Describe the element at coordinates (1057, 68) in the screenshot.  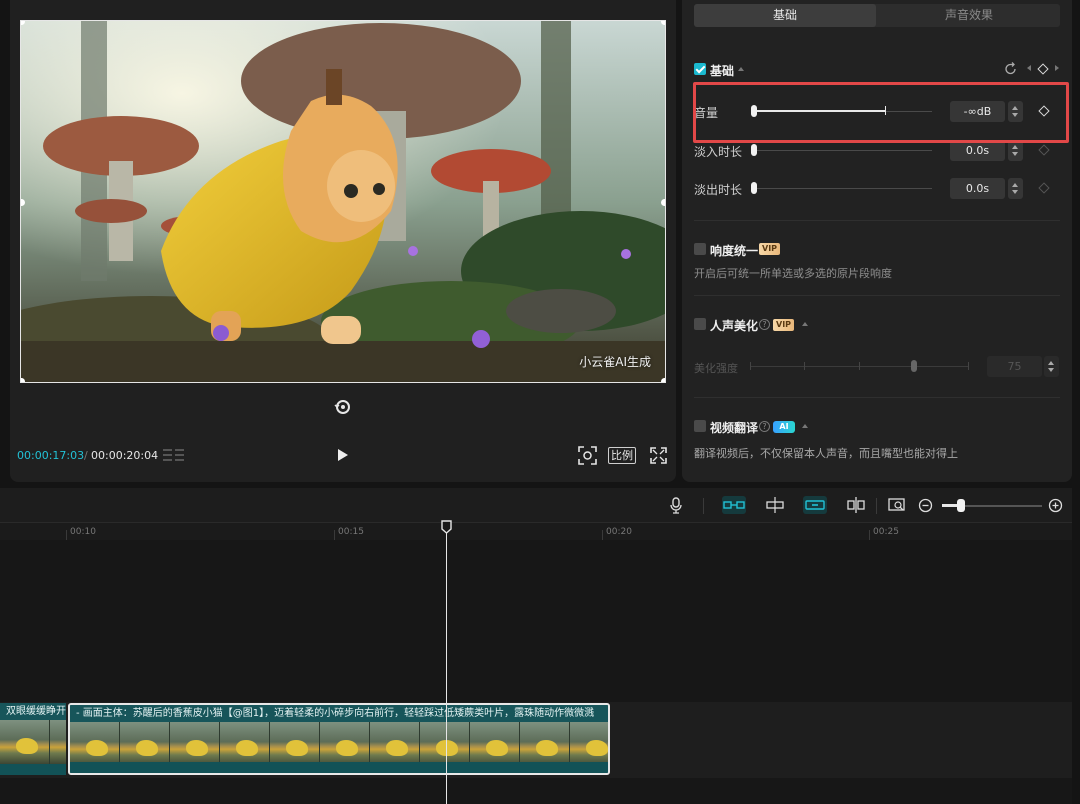
I see `next-keyframe-icon` at that location.